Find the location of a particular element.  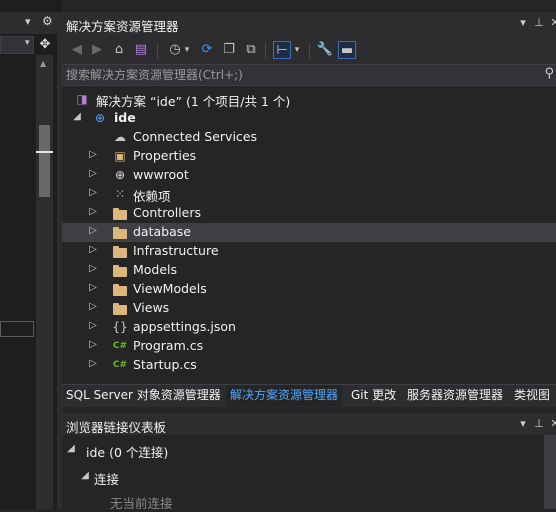

left-scrollbar-thumb is located at coordinates (44, 161).